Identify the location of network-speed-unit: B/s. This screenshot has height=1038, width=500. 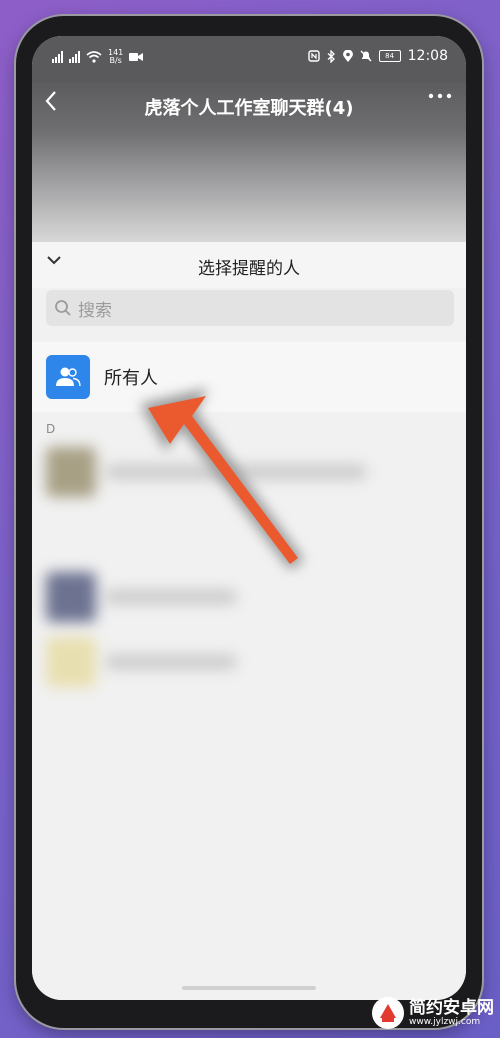
(115, 60).